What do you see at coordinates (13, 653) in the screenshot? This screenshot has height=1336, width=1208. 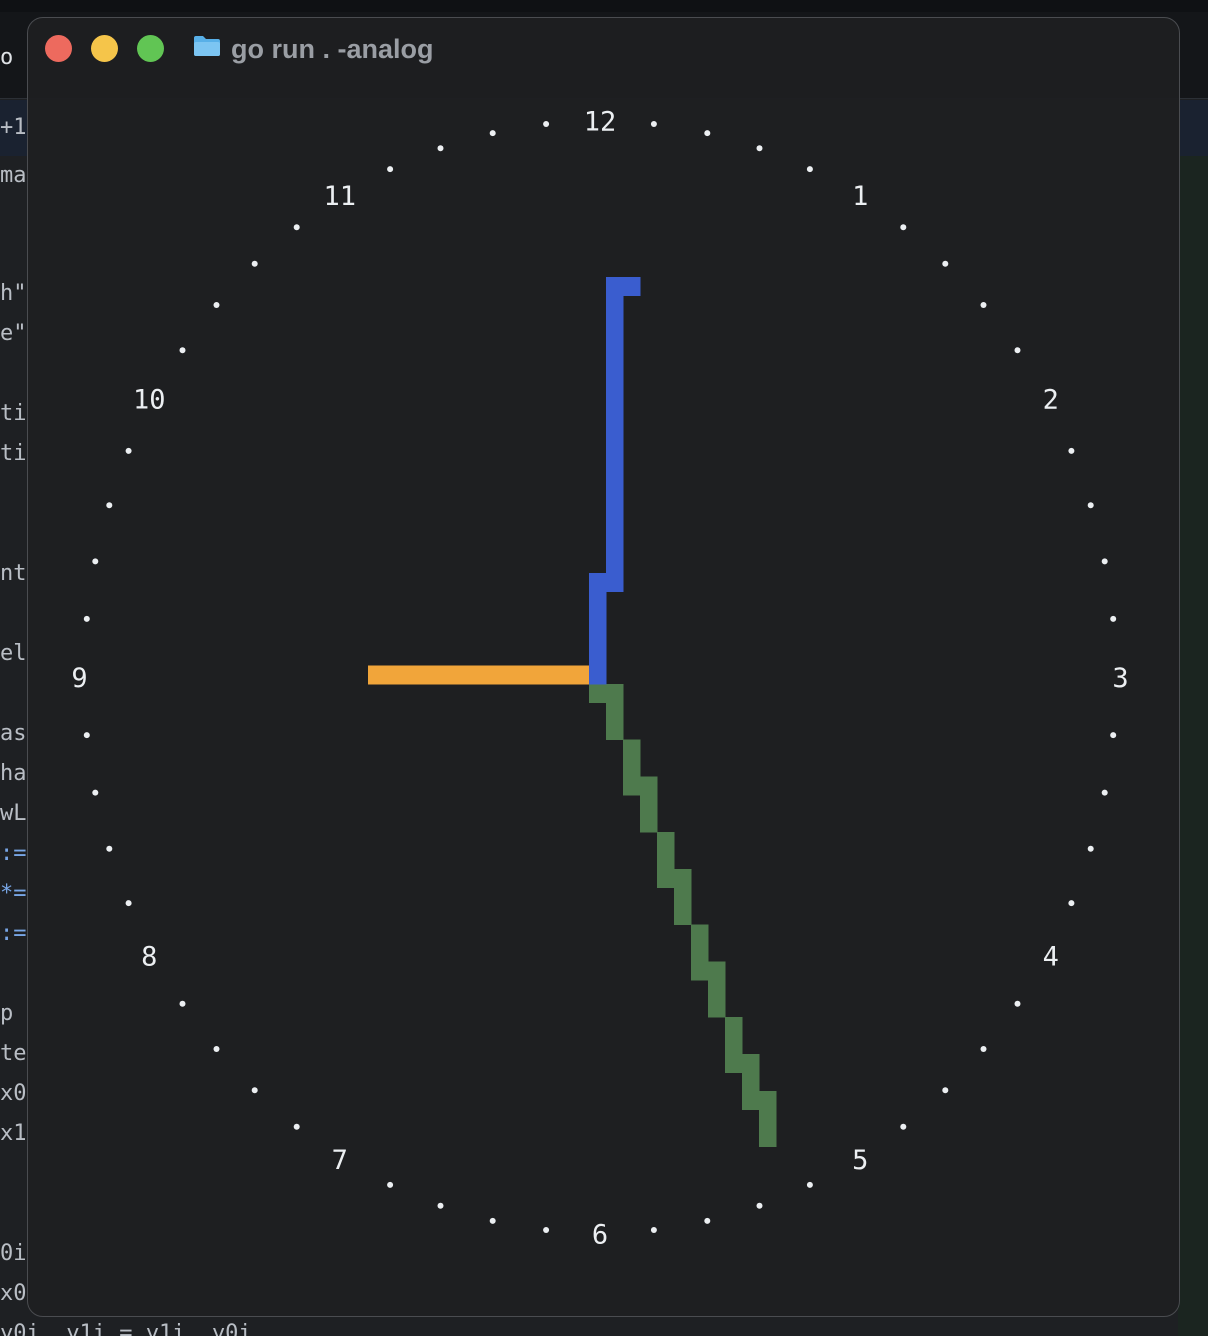 I see `background-code-line: el` at bounding box center [13, 653].